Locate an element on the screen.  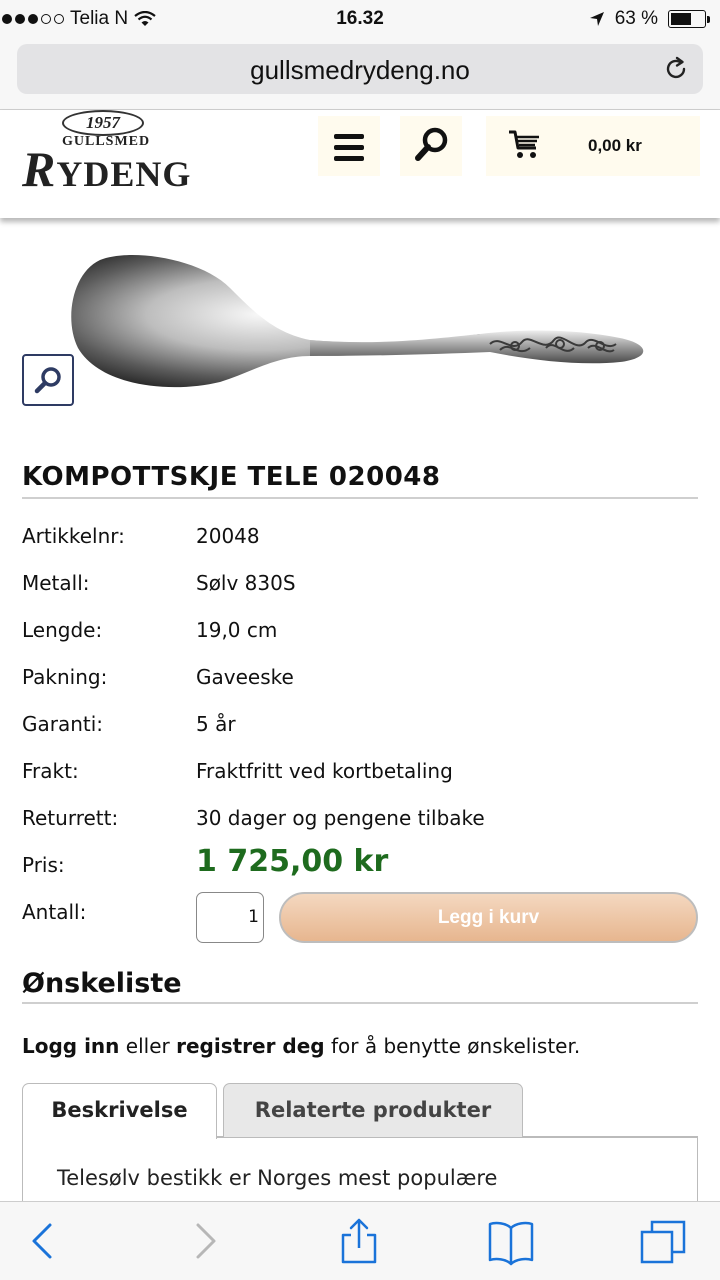
wishlist-divider is located at coordinates (360, 1003).